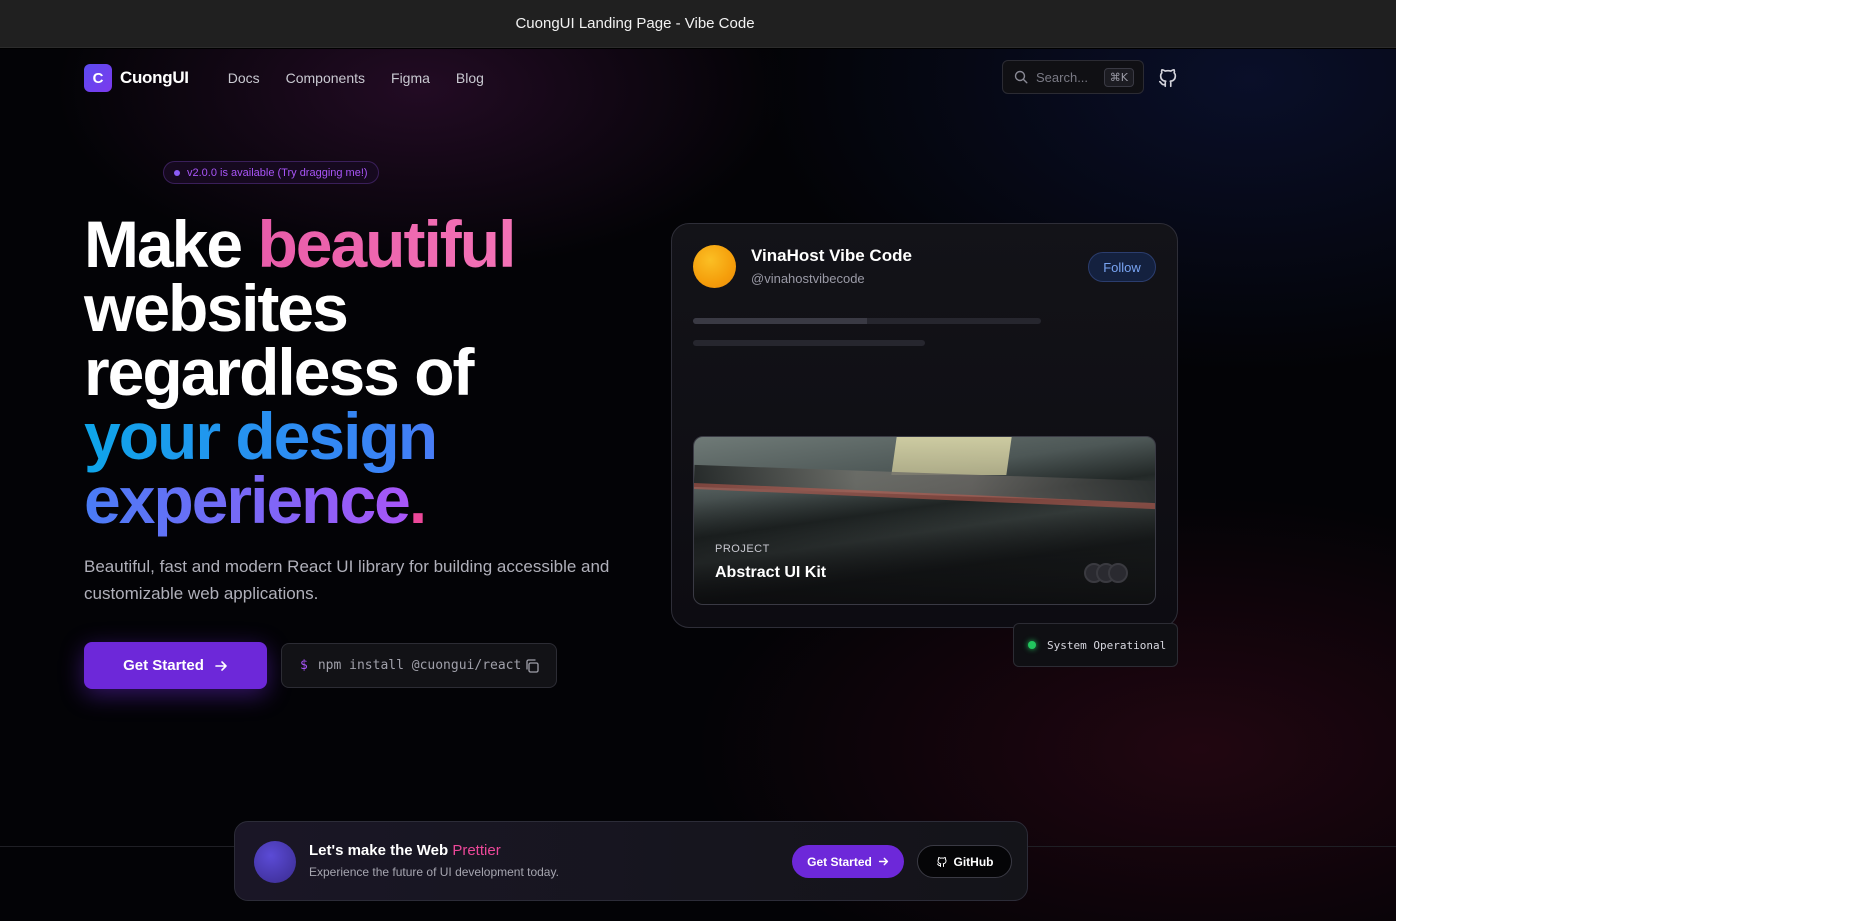 This screenshot has height=921, width=1866. Describe the element at coordinates (476, 850) in the screenshot. I see `banner-title-accent: Prettier` at that location.